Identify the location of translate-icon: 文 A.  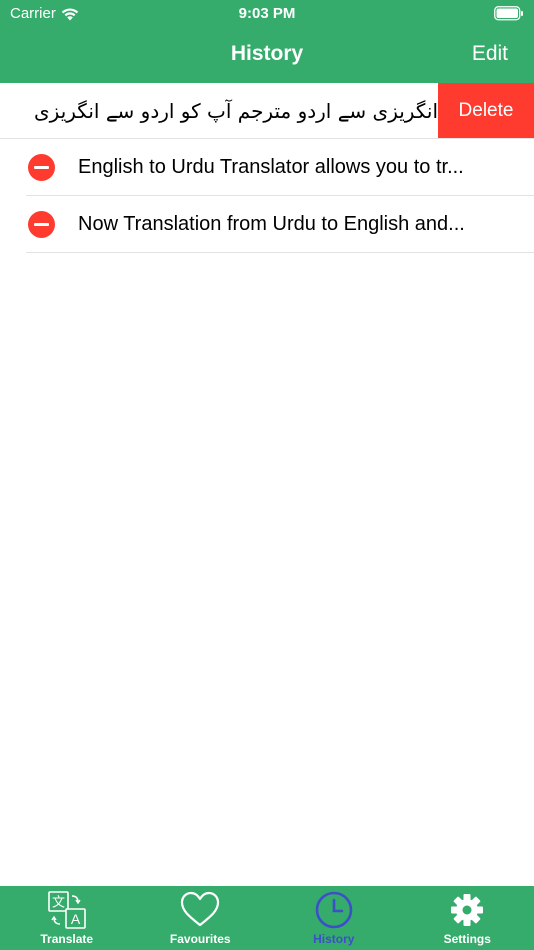
(66, 910).